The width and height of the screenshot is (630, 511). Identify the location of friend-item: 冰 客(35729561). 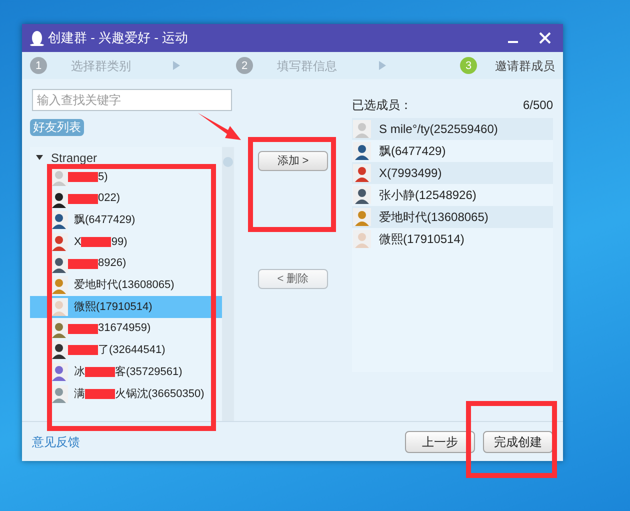
(126, 372).